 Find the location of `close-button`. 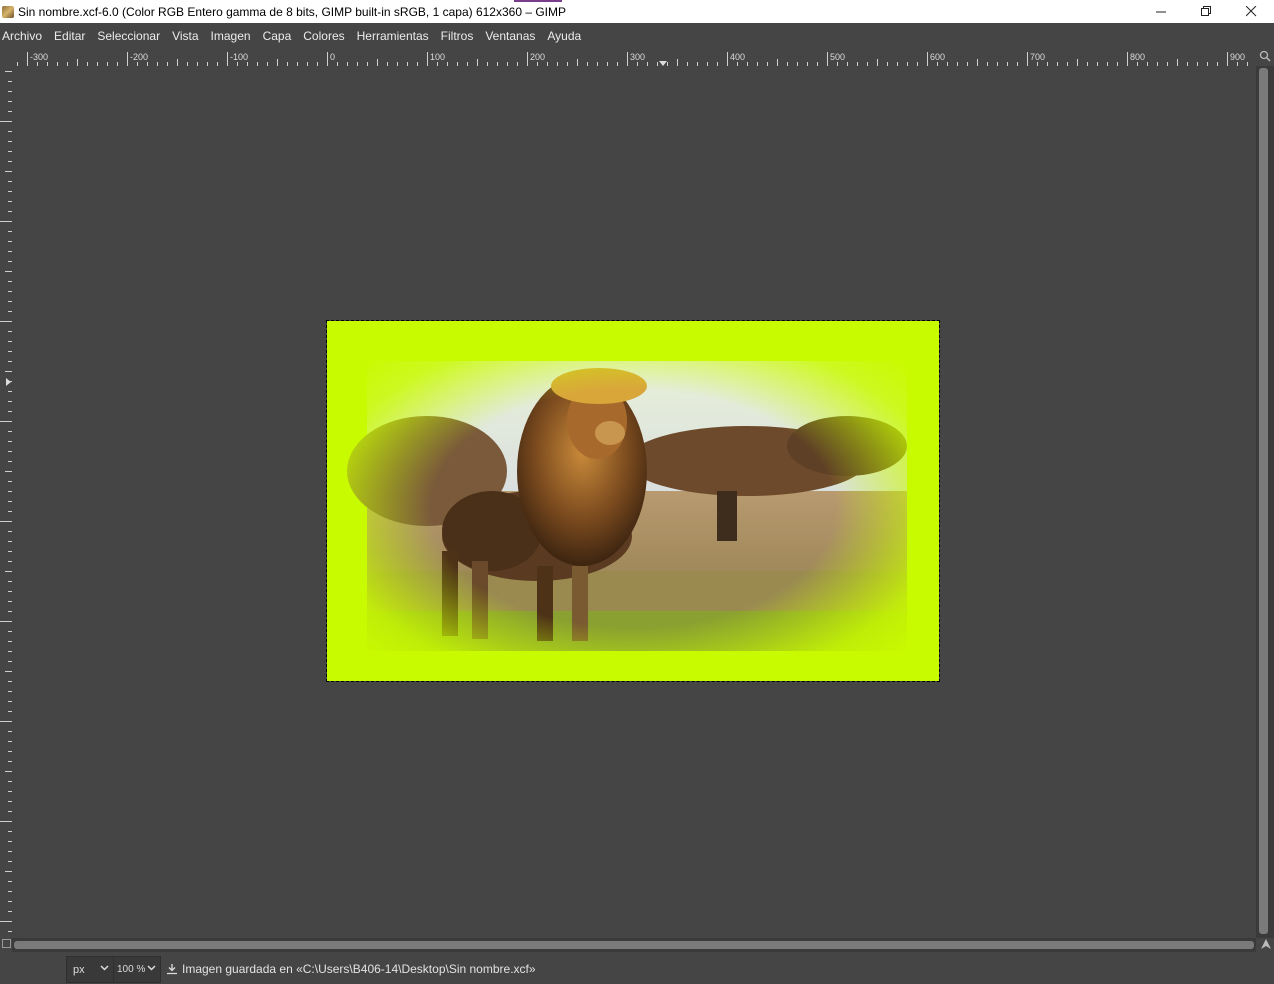

close-button is located at coordinates (1251, 11).